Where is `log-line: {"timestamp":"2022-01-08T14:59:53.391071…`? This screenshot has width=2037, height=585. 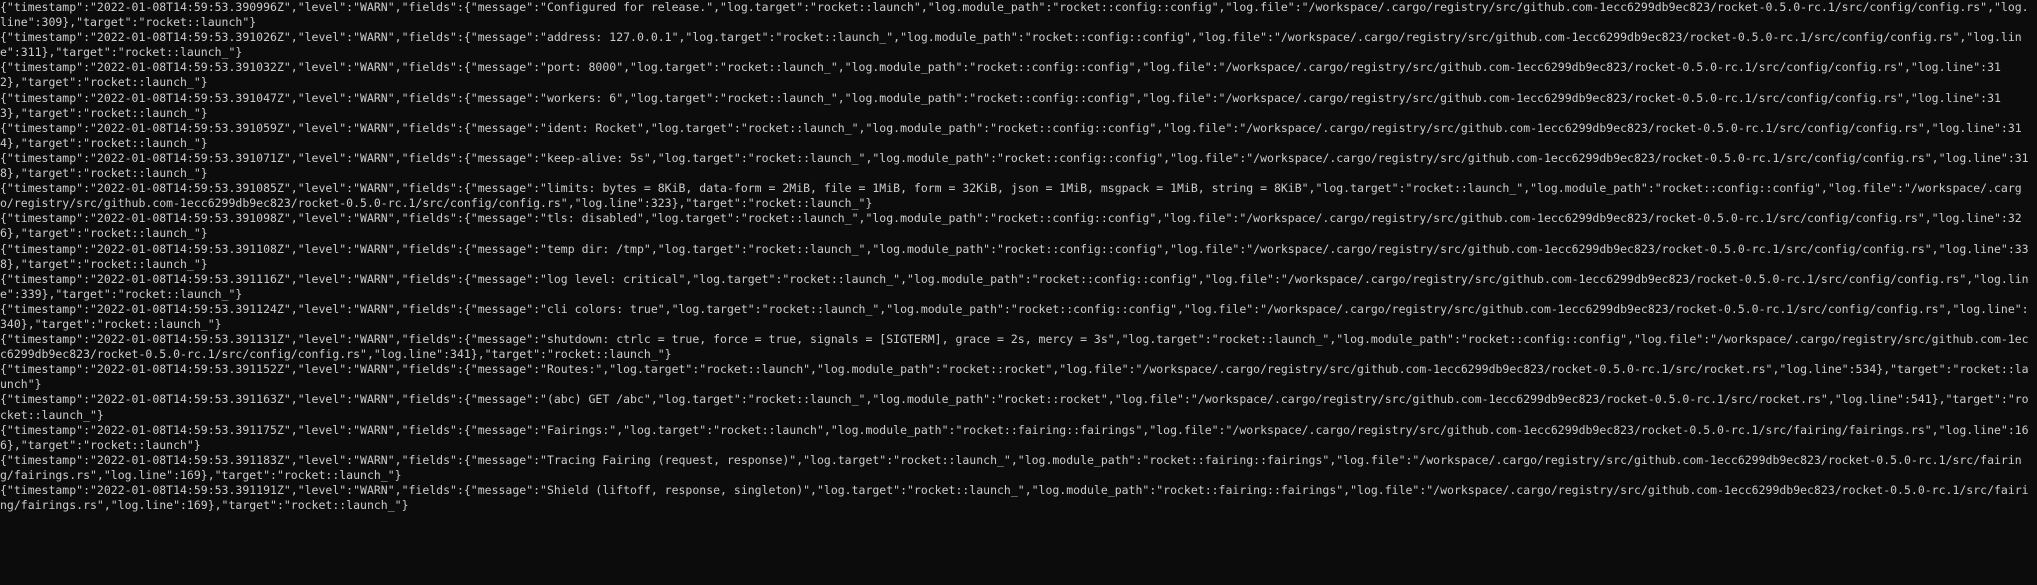 log-line: {"timestamp":"2022-01-08T14:59:53.391071… is located at coordinates (1014, 165).